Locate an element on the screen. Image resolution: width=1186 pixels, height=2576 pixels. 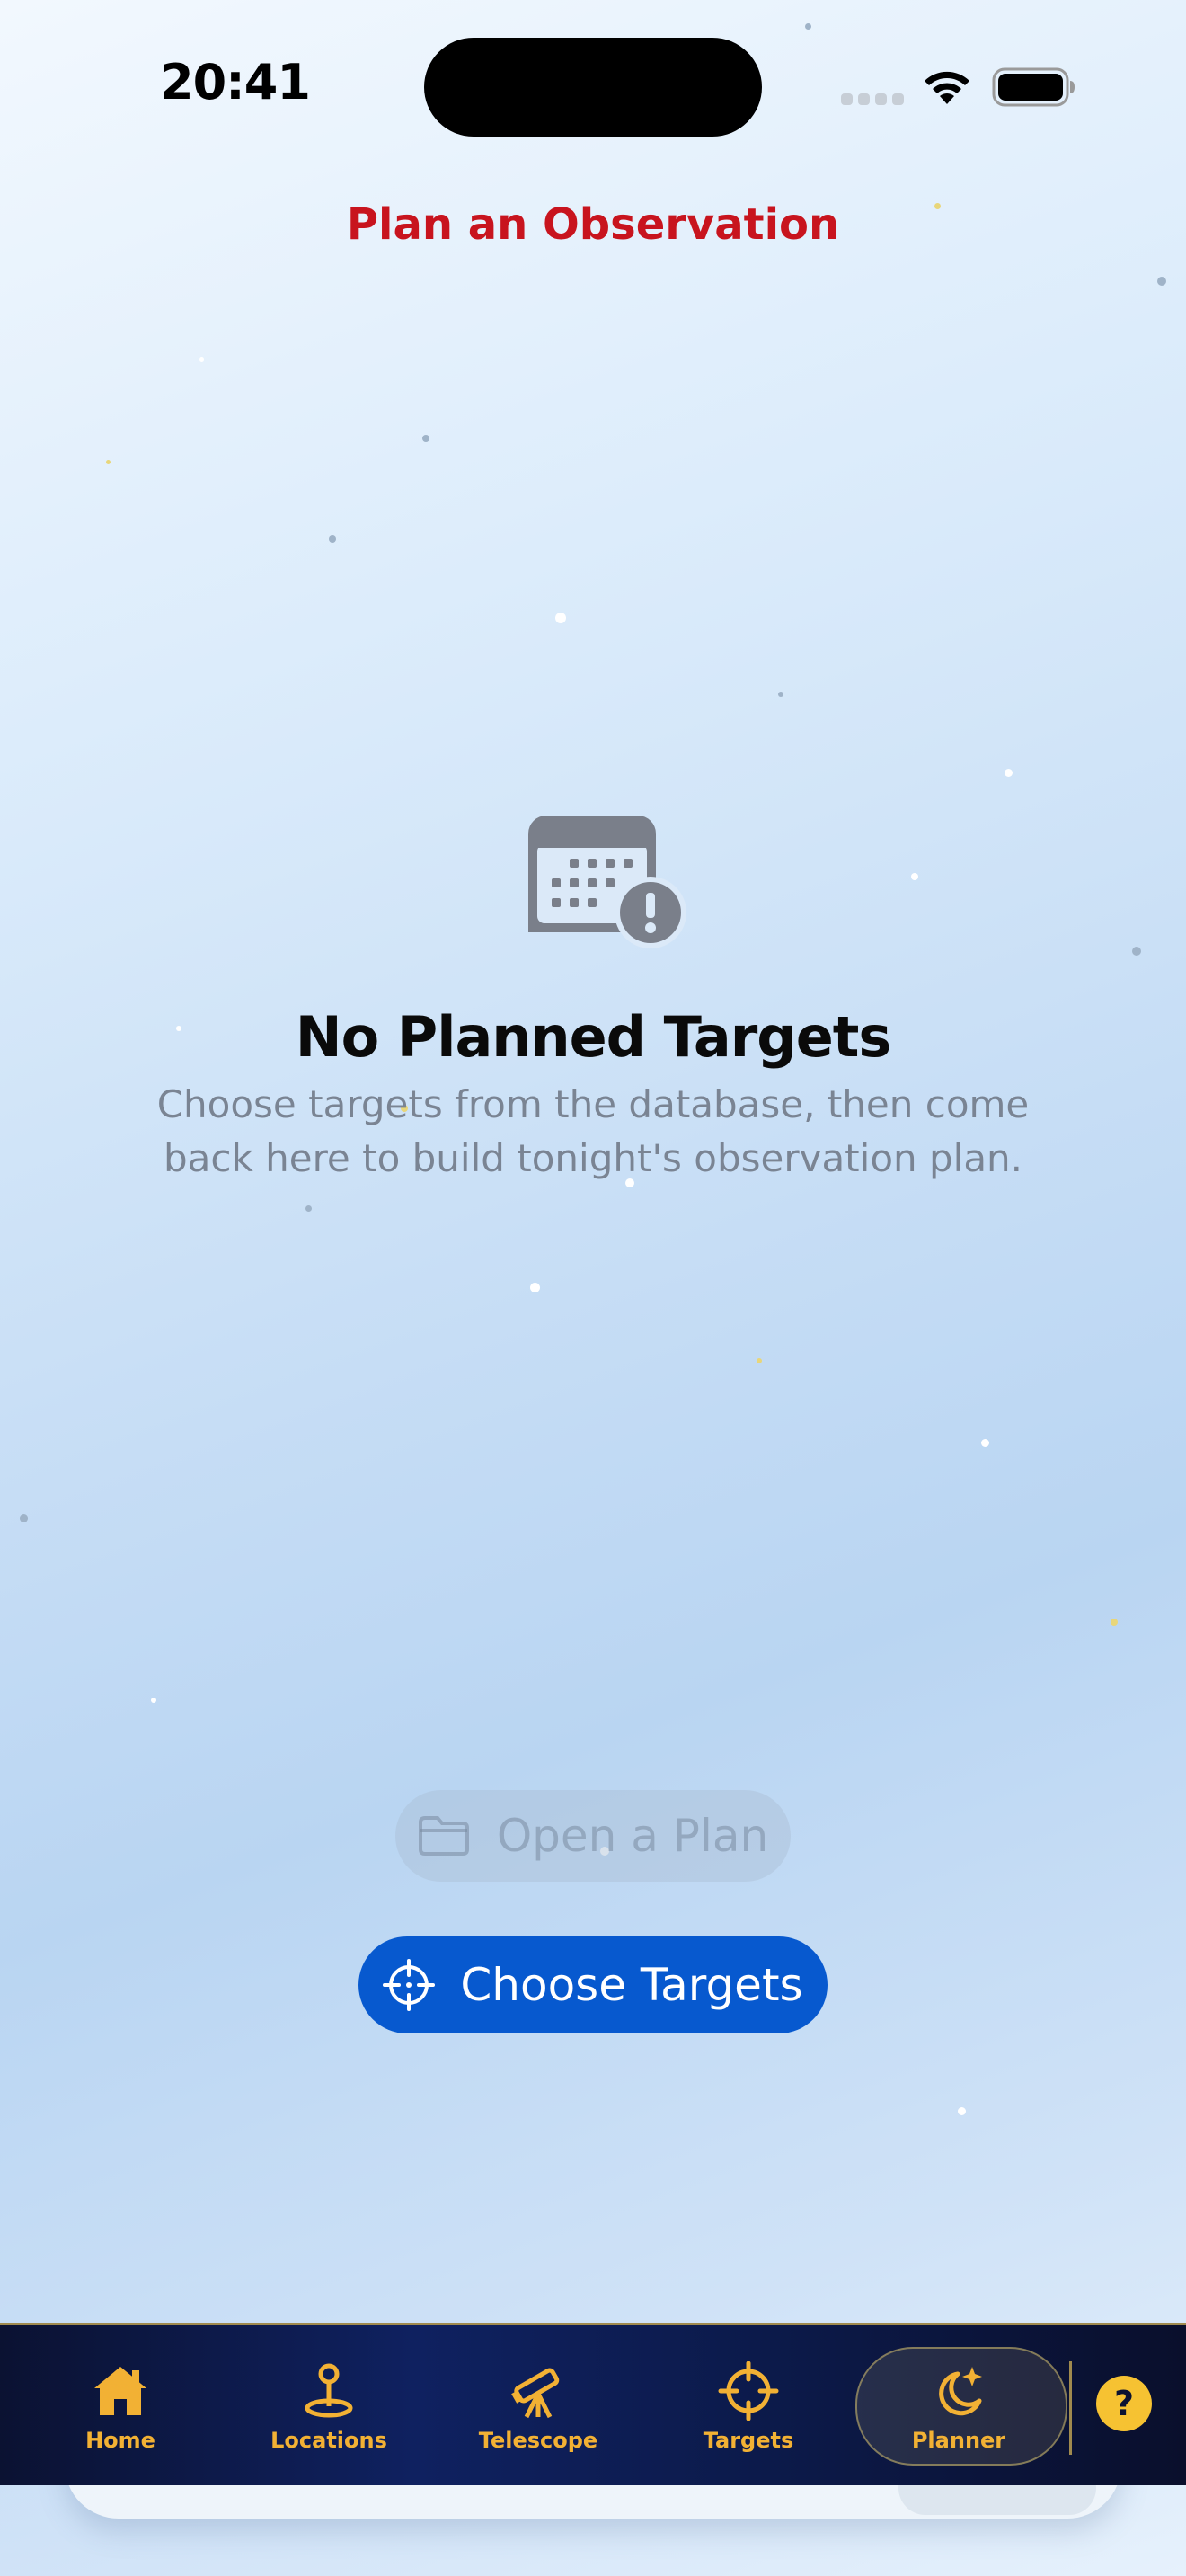
location-pin-icon is located at coordinates (329, 2390).